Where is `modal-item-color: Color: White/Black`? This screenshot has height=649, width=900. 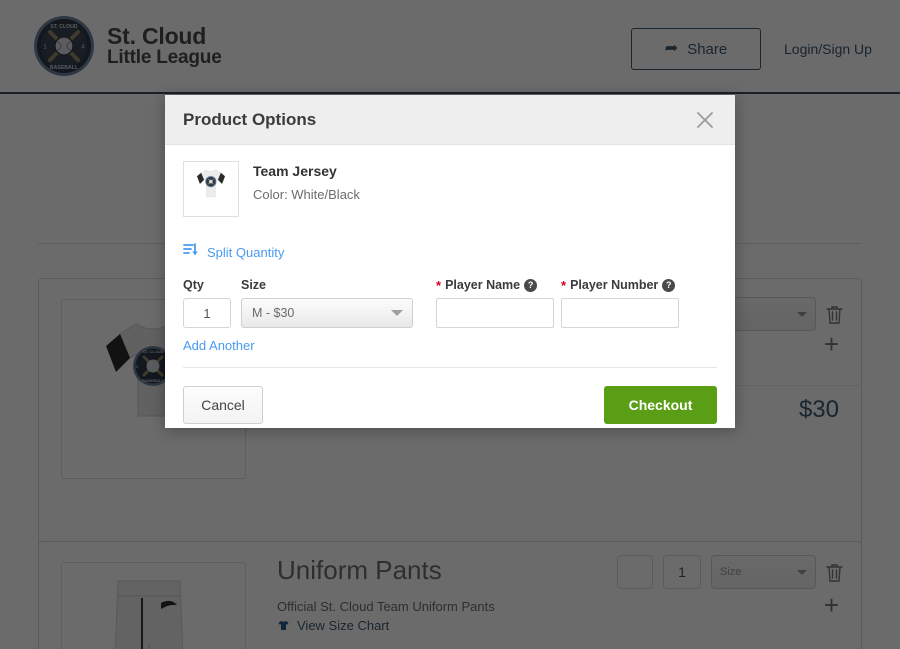 modal-item-color: Color: White/Black is located at coordinates (306, 194).